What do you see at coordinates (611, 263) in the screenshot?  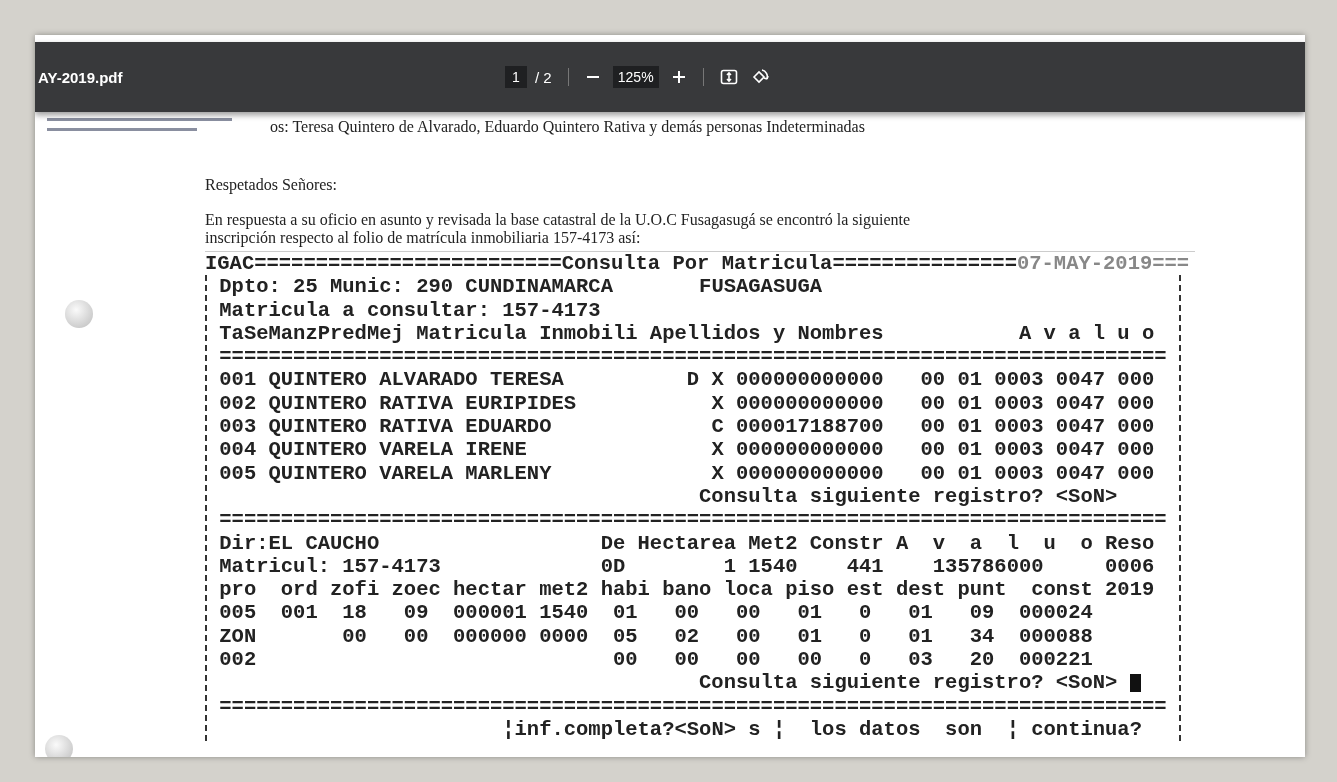 I see `terminal-header: IGAC=========================Consulta Por Matricula===============` at bounding box center [611, 263].